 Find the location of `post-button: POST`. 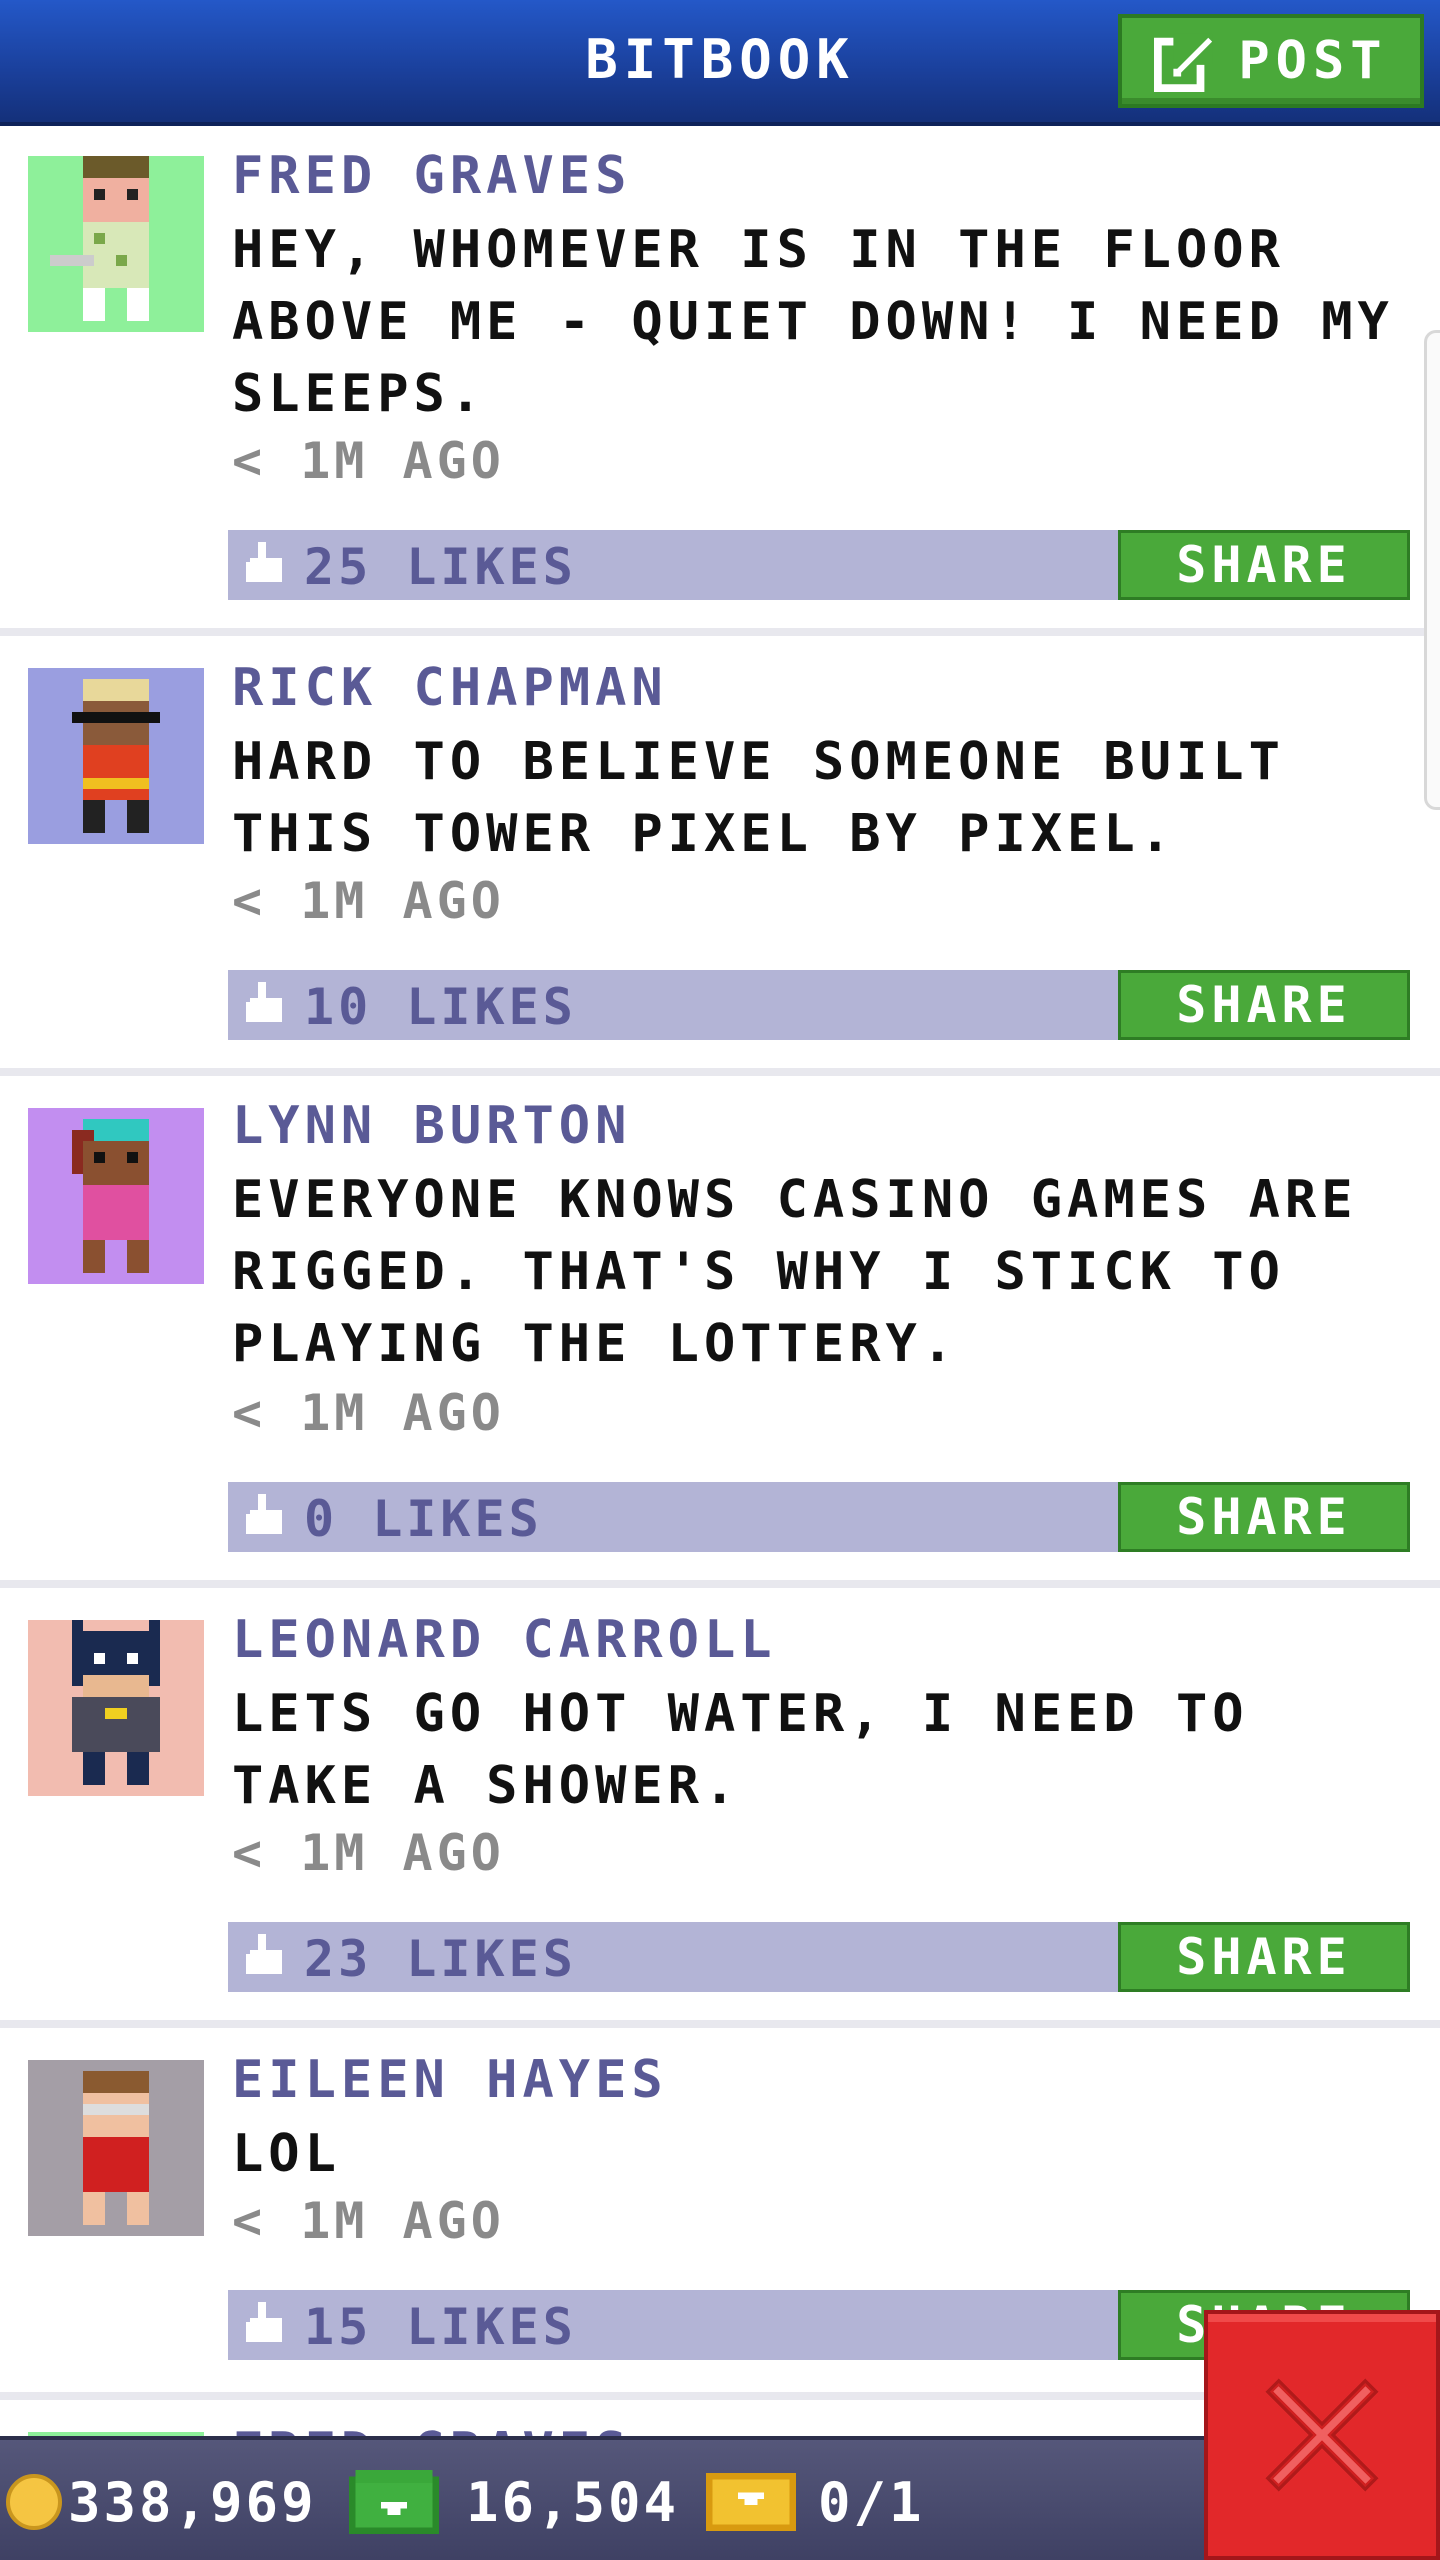

post-button: POST is located at coordinates (1271, 61).